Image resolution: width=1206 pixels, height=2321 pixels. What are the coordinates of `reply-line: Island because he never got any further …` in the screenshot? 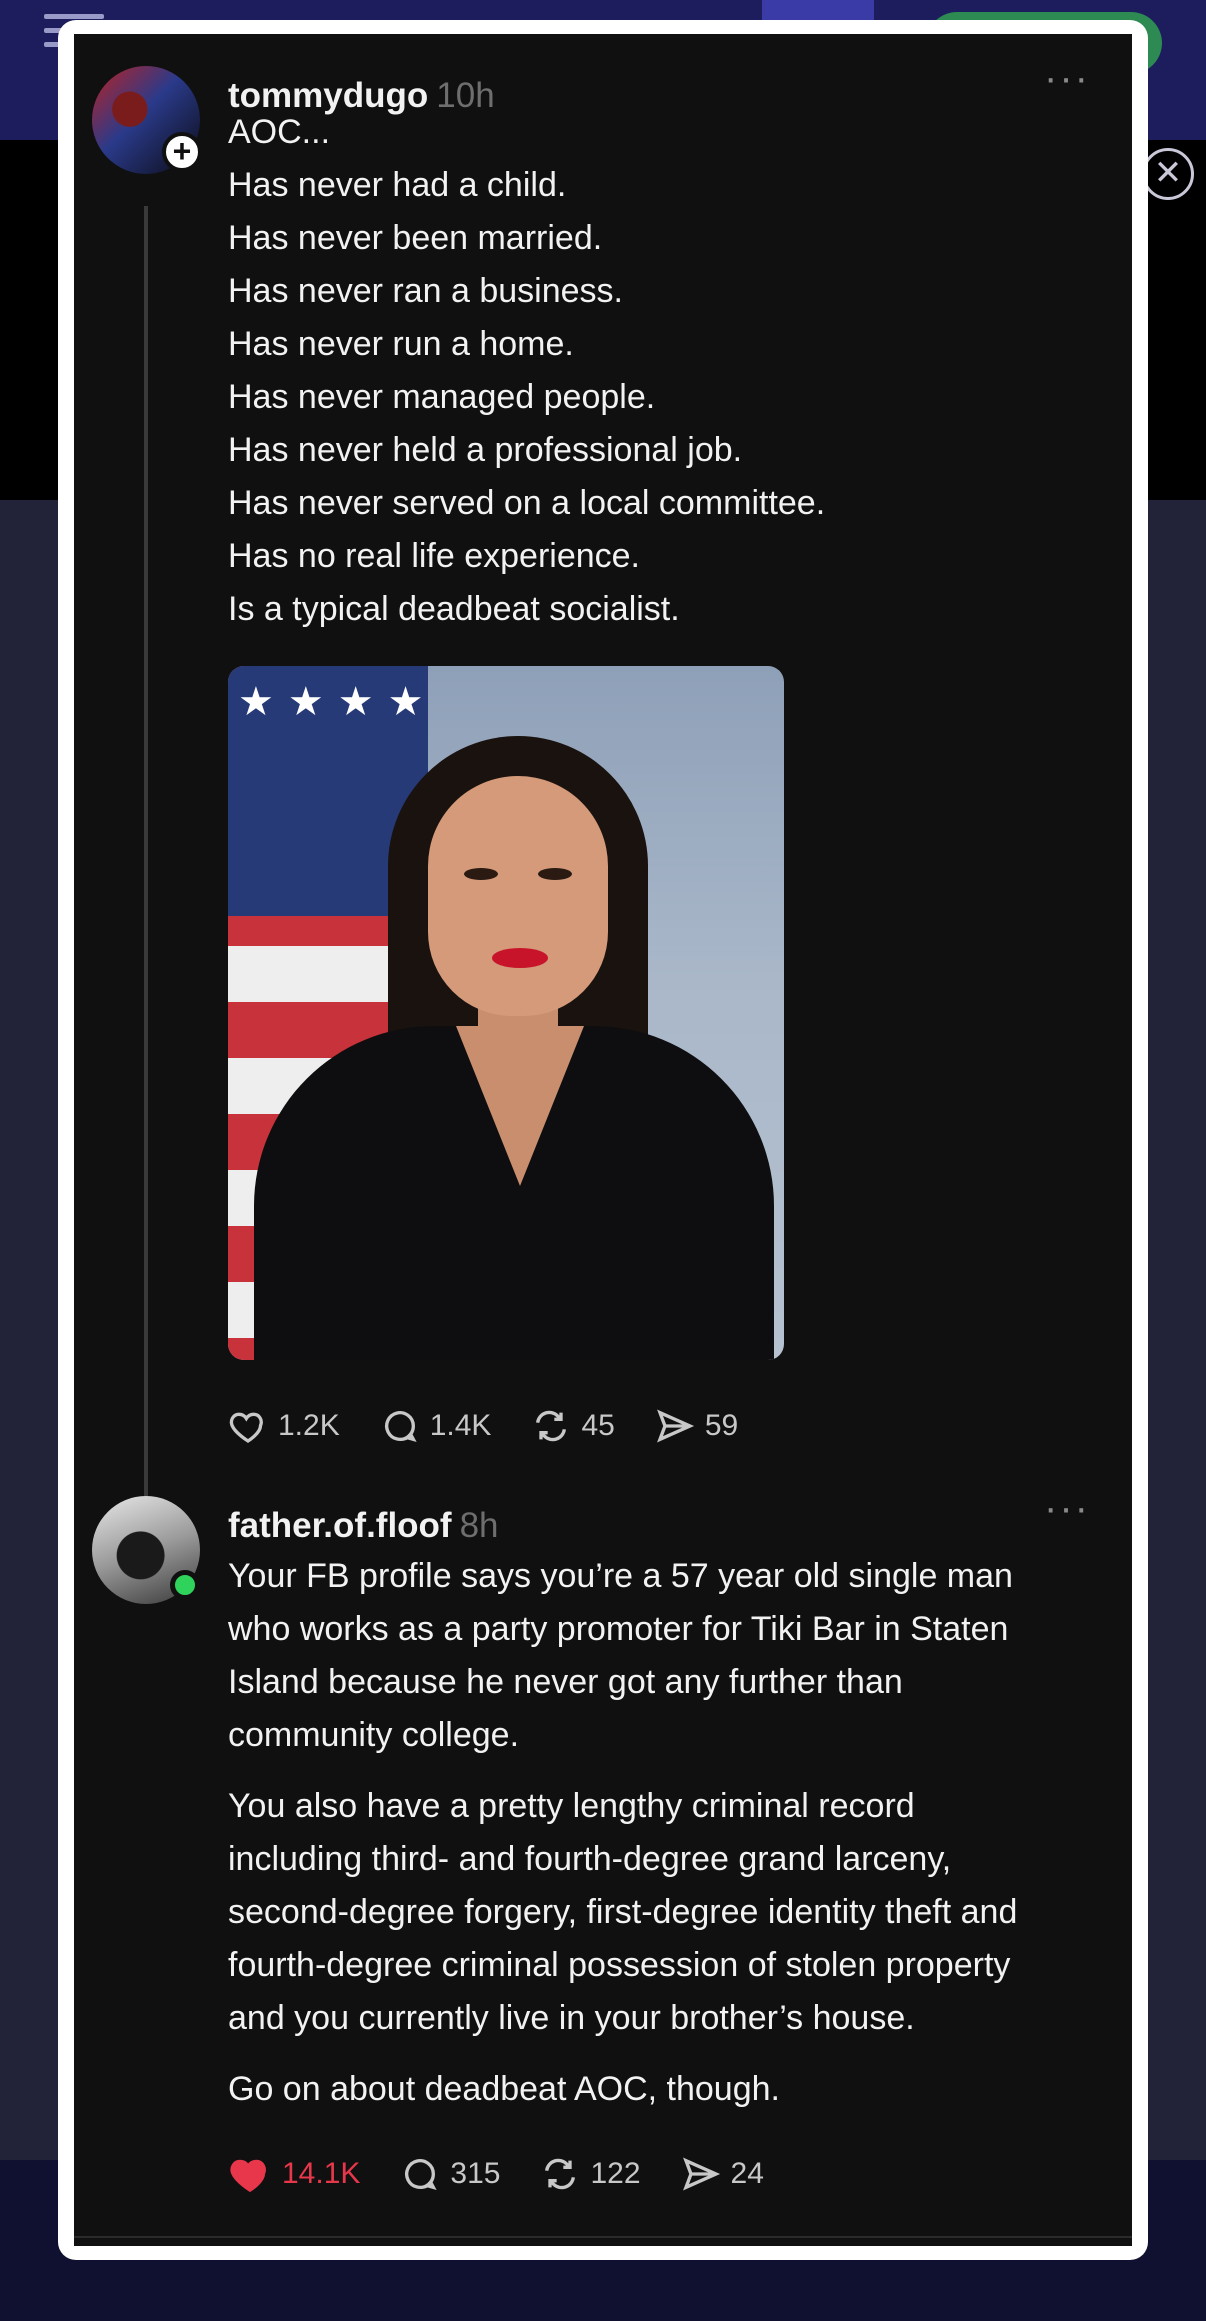 It's located at (565, 1682).